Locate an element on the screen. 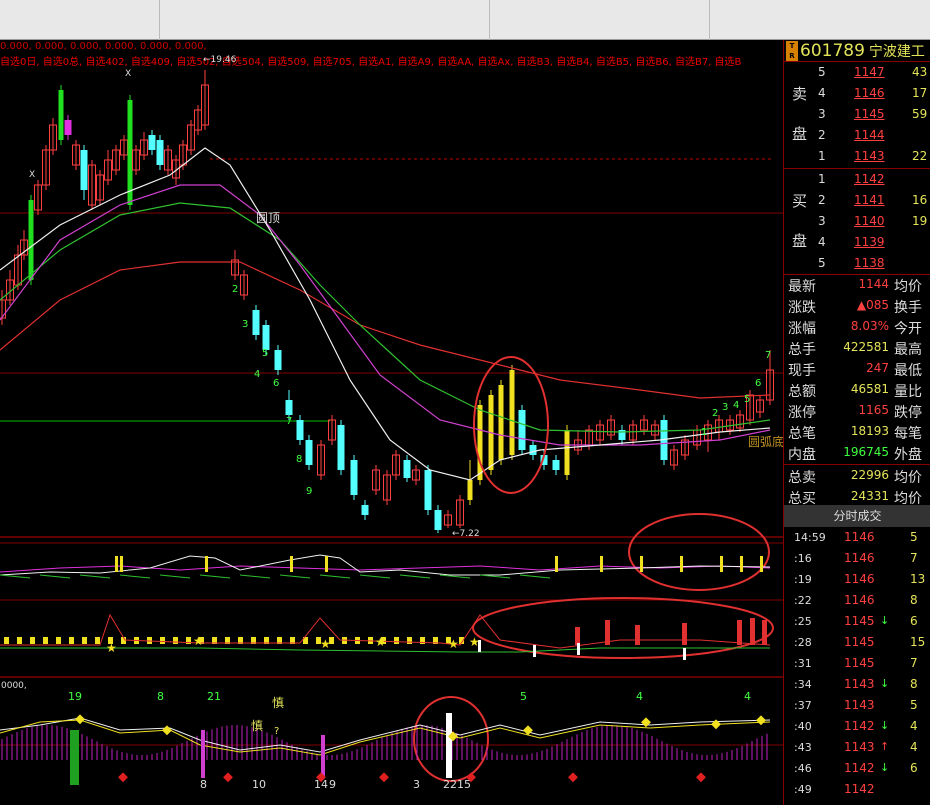 This screenshot has height=805, width=930. trades-header: 分时成交 is located at coordinates (857, 516).